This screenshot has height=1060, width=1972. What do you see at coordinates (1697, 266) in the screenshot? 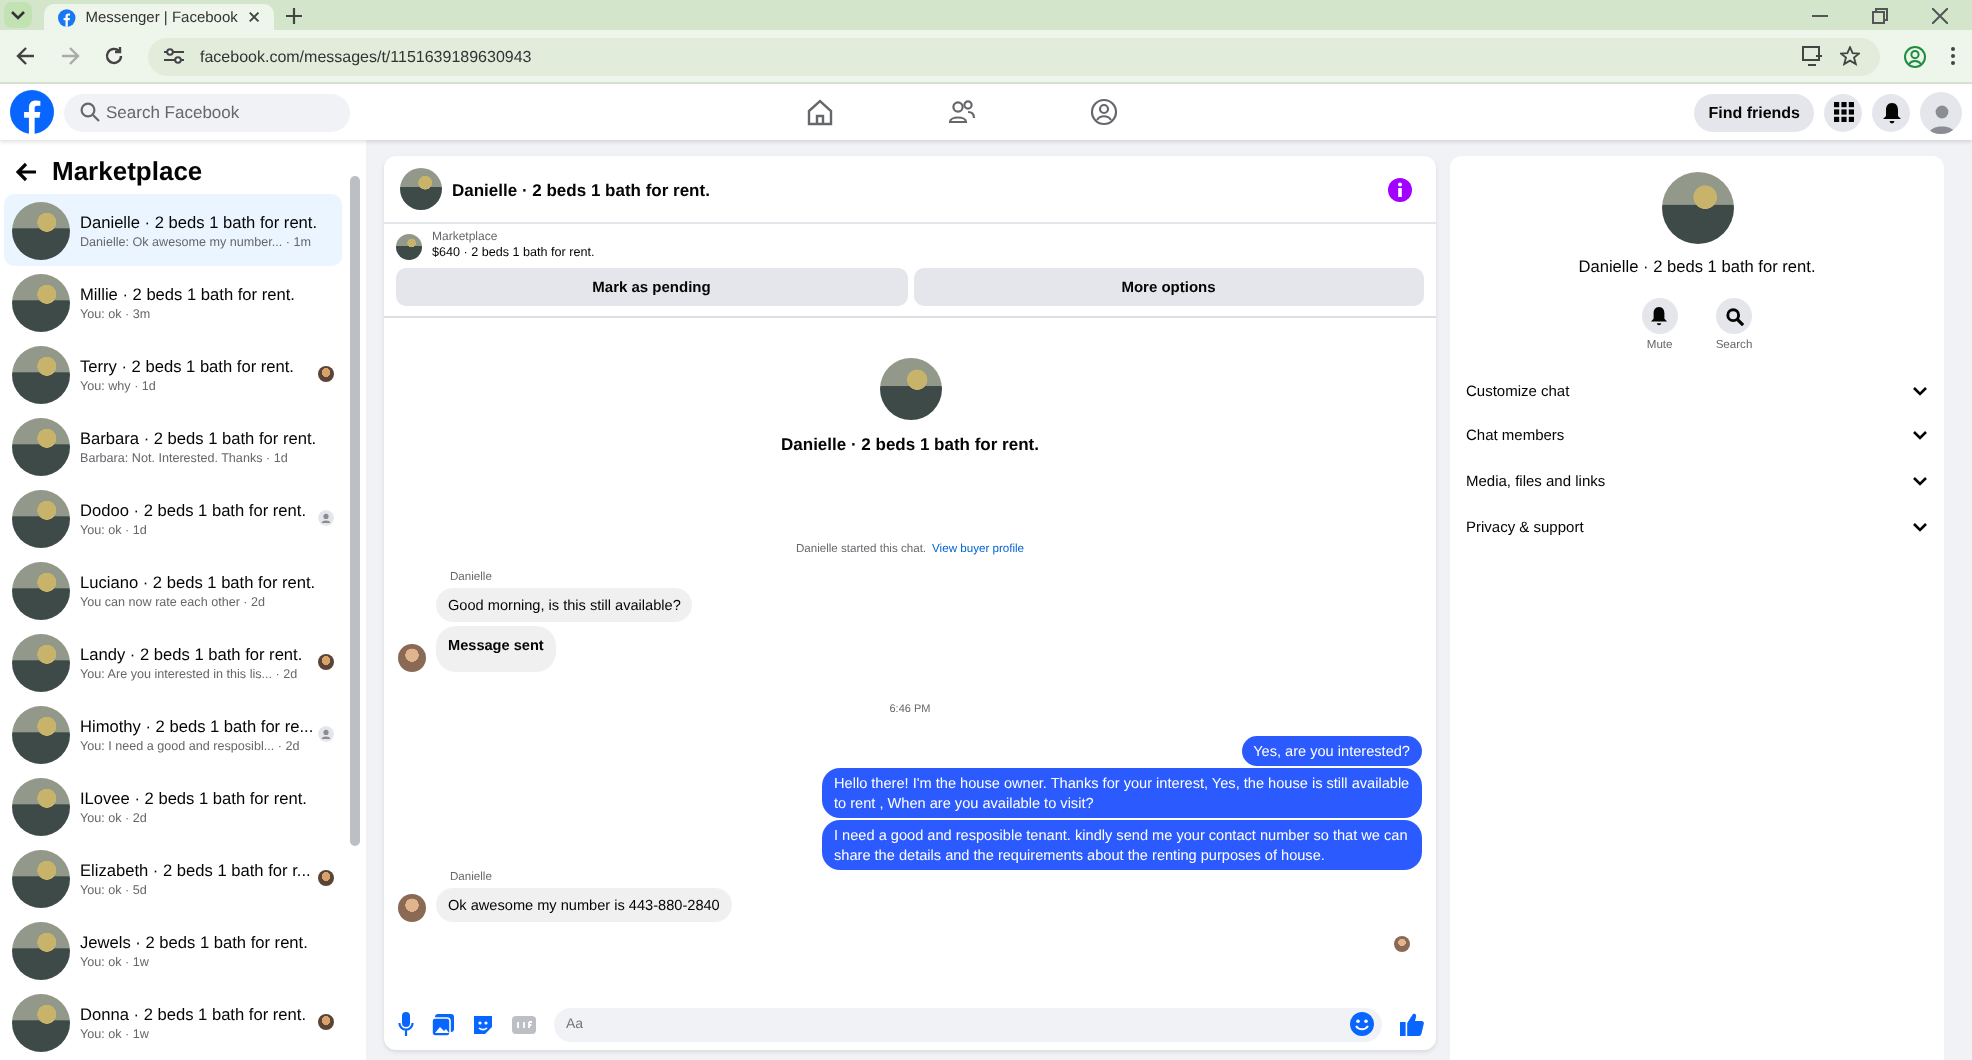
I see `chat-info-name: Danielle · 2 beds 1 bath for rent.` at bounding box center [1697, 266].